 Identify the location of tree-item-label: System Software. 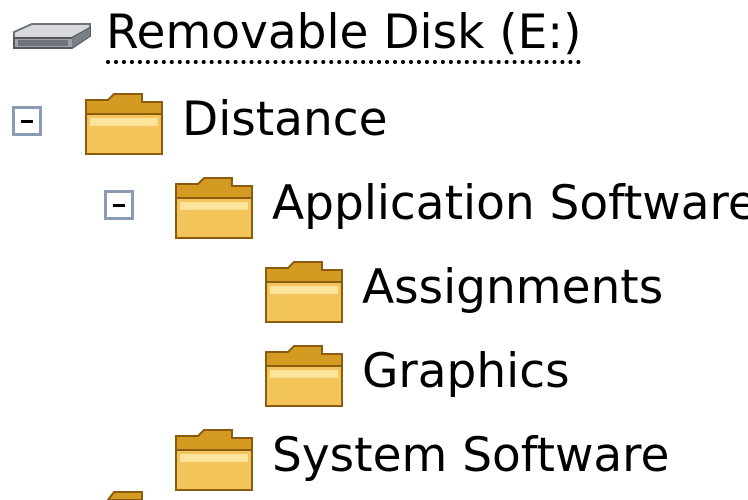
(471, 455).